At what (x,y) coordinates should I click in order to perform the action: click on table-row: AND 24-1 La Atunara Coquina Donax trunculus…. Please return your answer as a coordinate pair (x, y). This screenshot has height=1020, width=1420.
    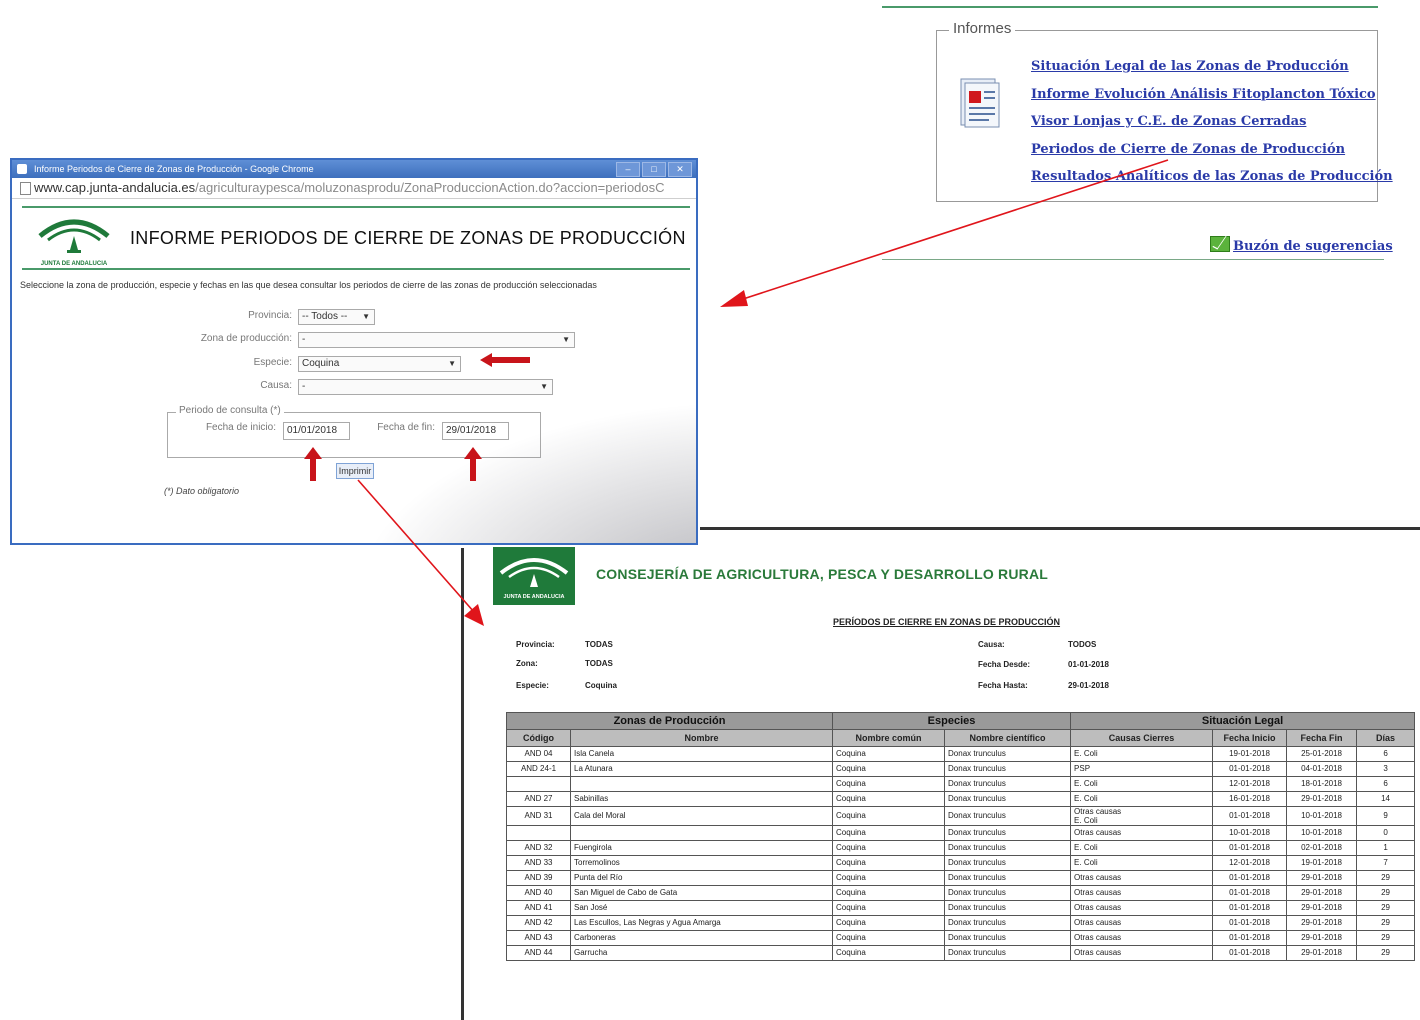
    Looking at the image, I should click on (961, 769).